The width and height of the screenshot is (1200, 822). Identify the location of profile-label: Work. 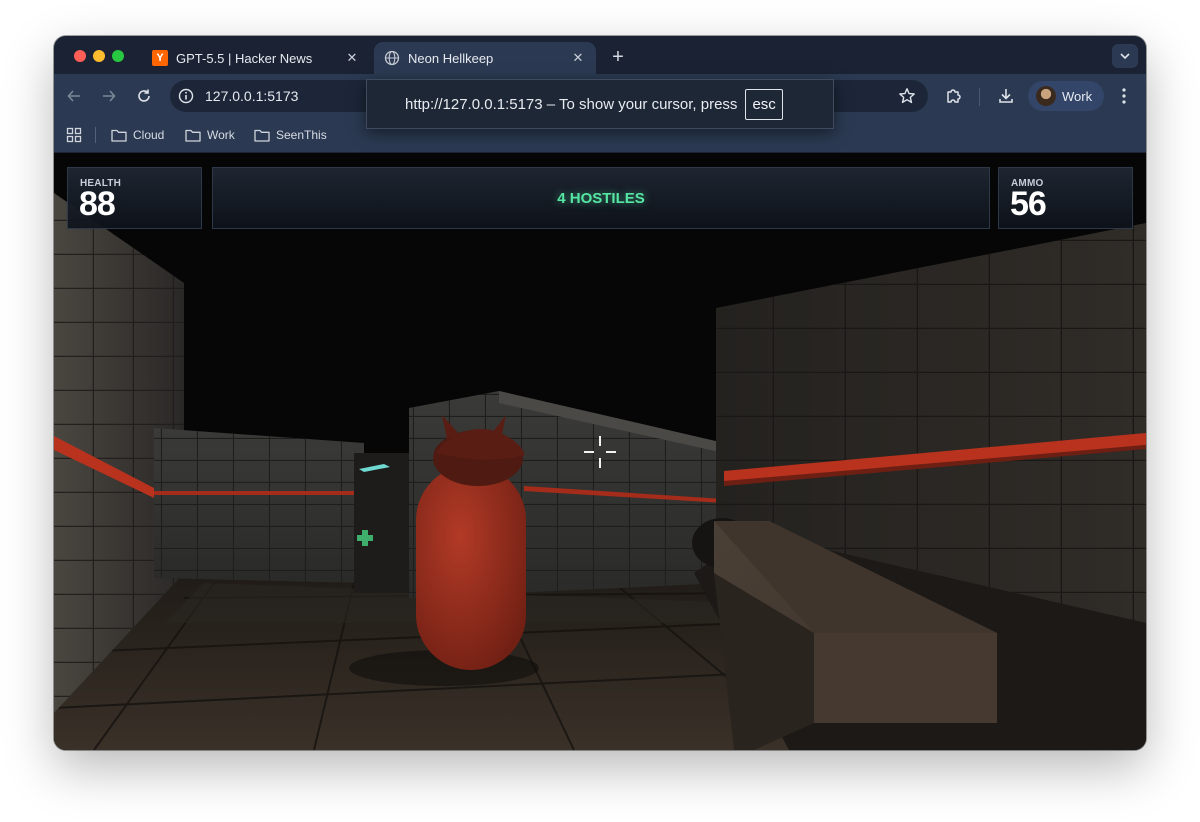
(1077, 96).